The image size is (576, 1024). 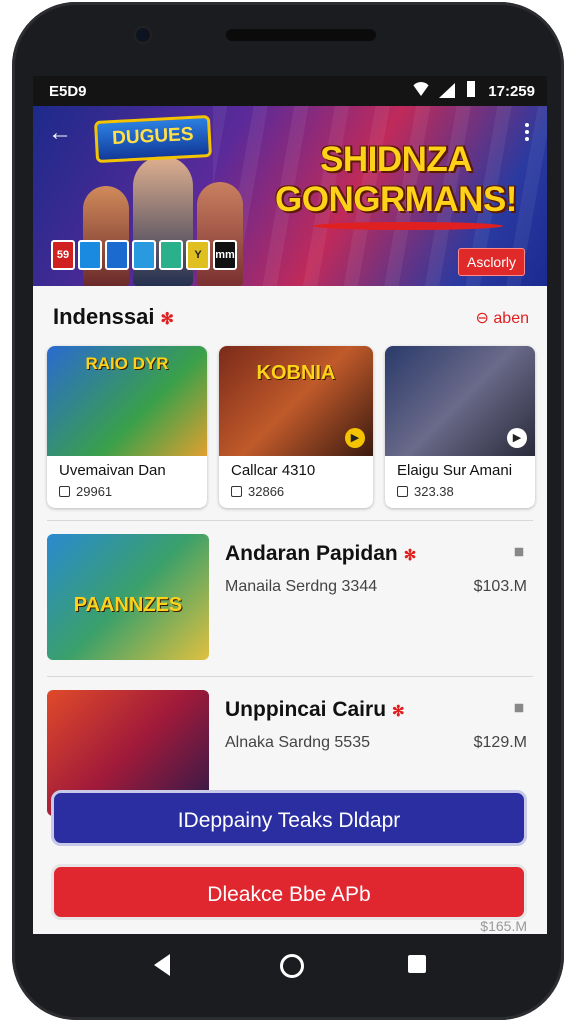 I want to click on back-arrow-icon: ←, so click(x=60, y=133).